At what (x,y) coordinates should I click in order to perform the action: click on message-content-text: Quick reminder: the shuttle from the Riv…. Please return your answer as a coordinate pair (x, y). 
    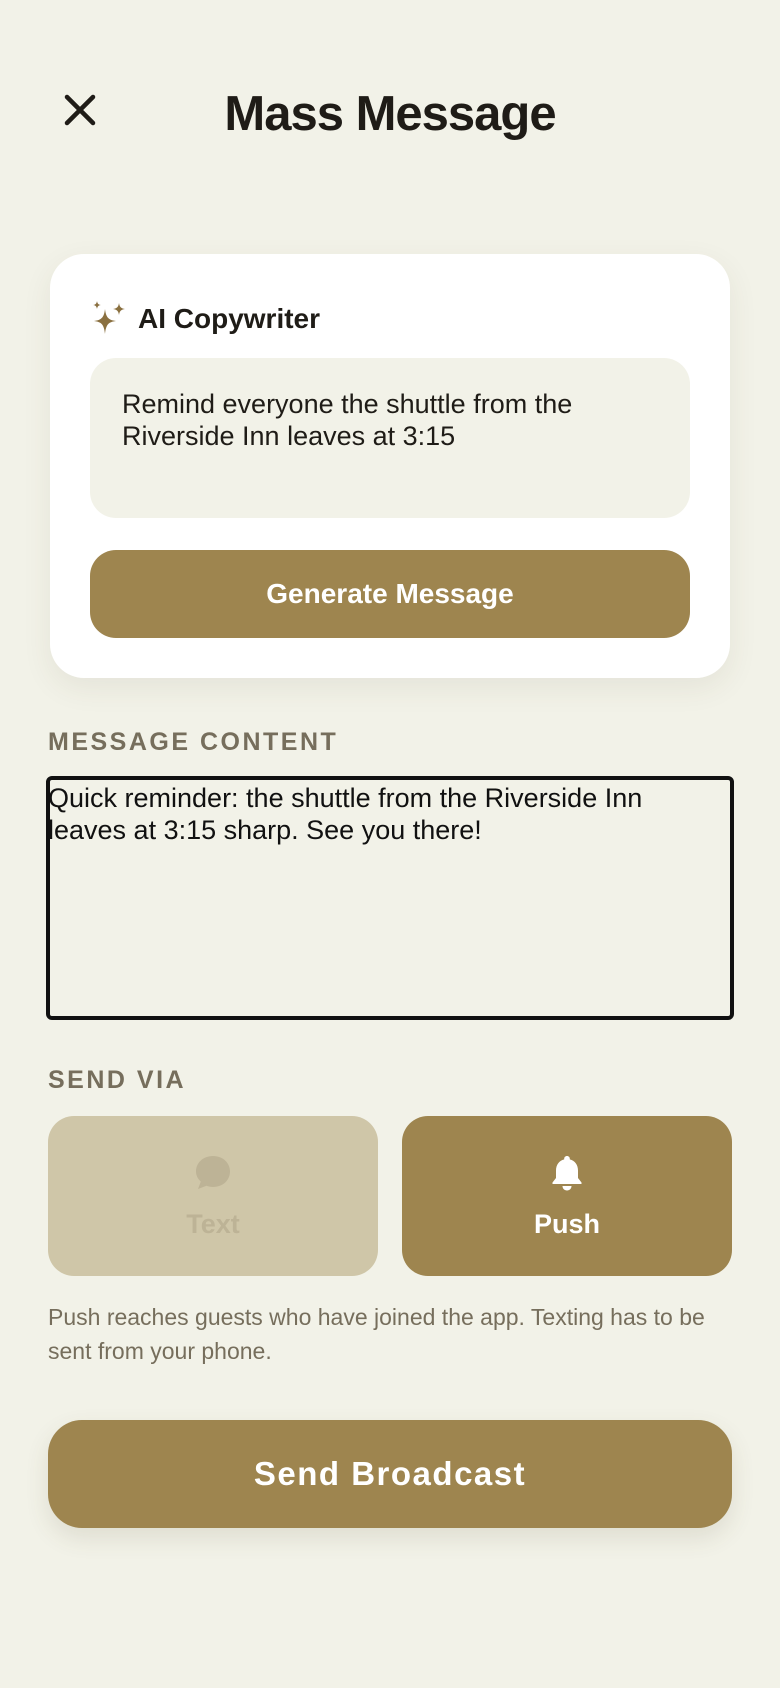
    Looking at the image, I should click on (345, 814).